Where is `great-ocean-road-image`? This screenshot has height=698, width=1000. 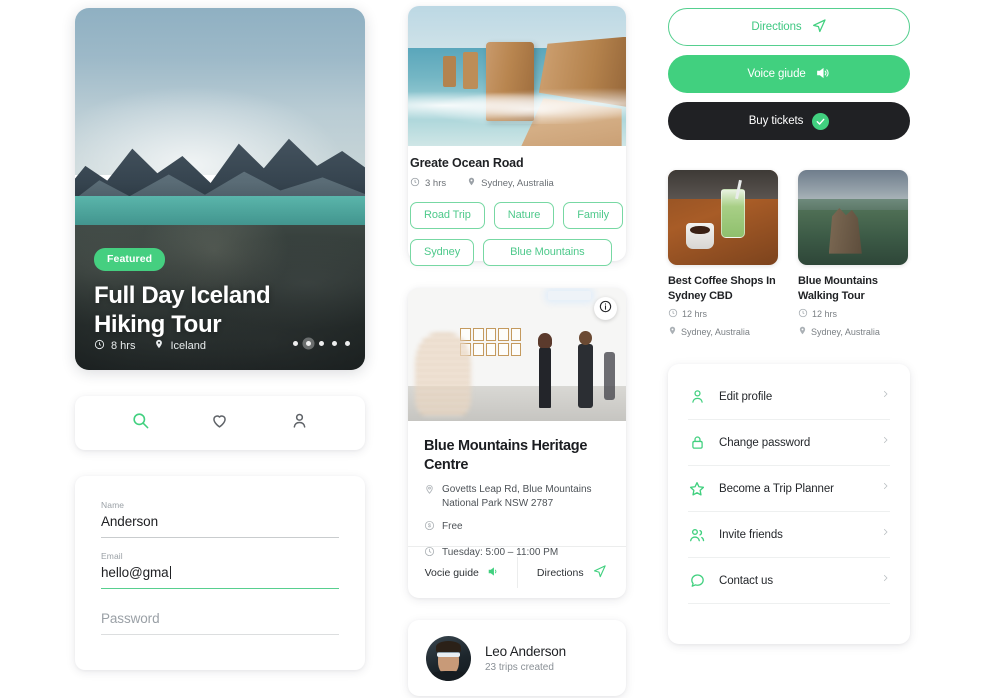
great-ocean-road-image is located at coordinates (517, 76).